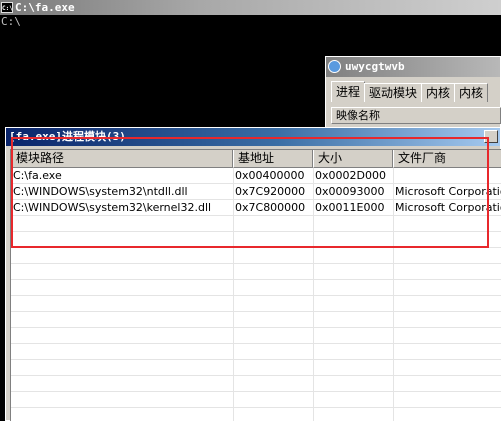  What do you see at coordinates (438, 92) in the screenshot?
I see `tab-kernel: 内核` at bounding box center [438, 92].